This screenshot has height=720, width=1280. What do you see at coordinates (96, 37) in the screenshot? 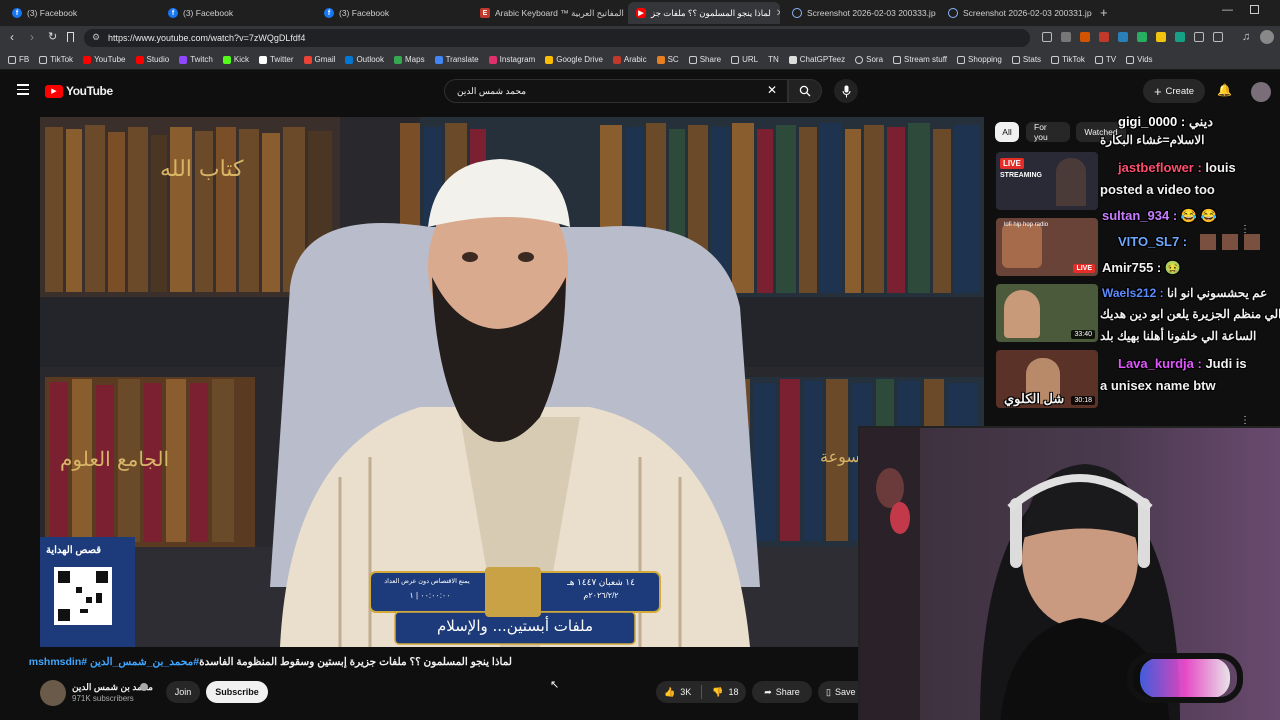
I see `site-info-icon: ⚙` at bounding box center [96, 37].